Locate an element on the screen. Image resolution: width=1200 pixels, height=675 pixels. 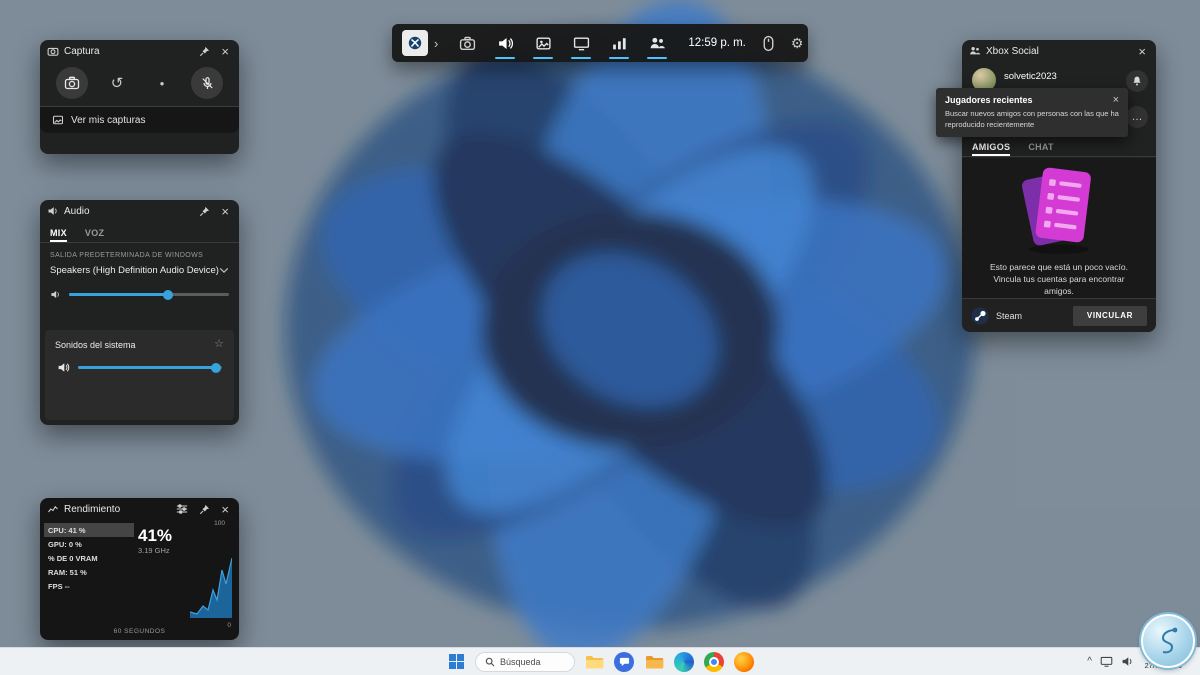
tray-chevron-up-icon: ^ is located at coordinates (1089, 661).